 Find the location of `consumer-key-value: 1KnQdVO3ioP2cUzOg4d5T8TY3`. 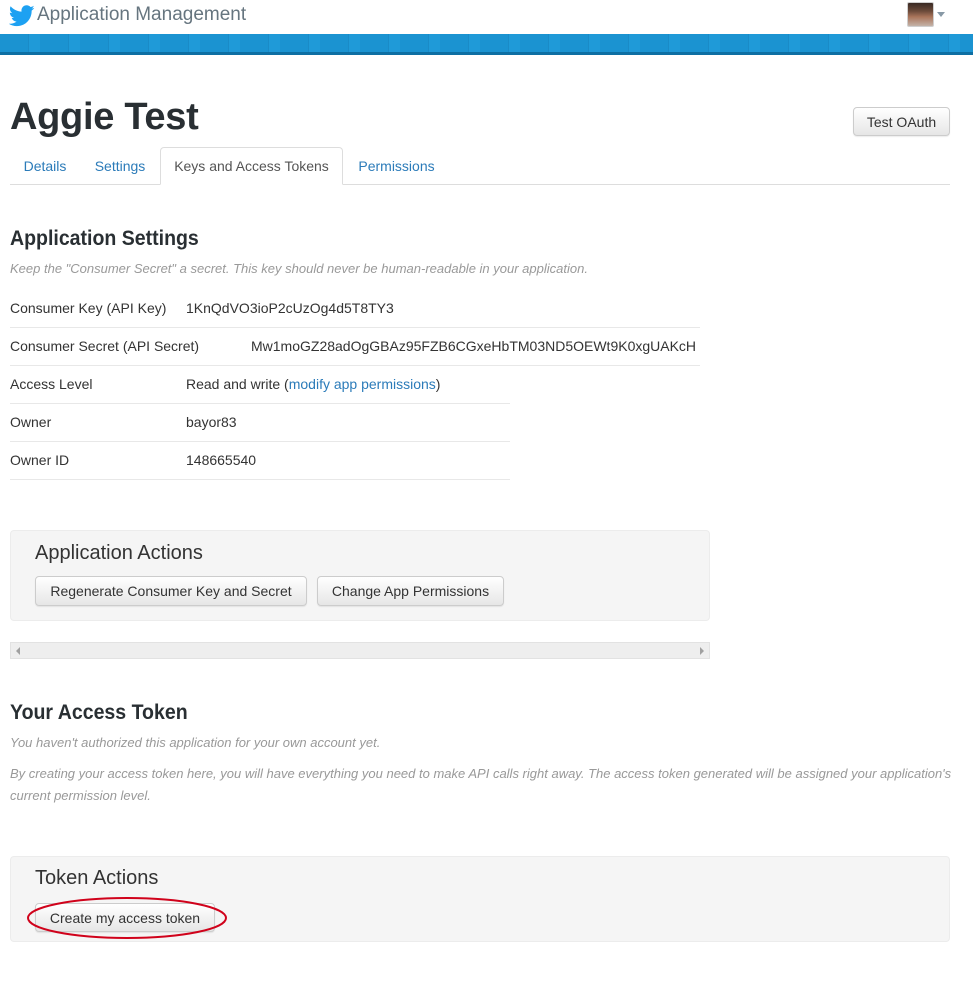

consumer-key-value: 1KnQdVO3ioP2cUzOg4d5T8TY3 is located at coordinates (290, 308).